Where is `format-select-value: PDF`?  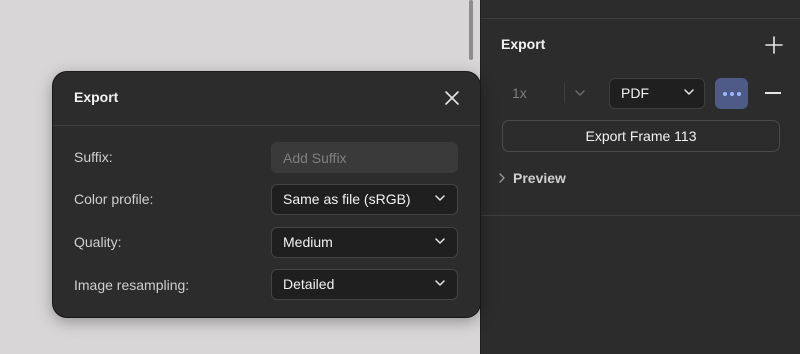 format-select-value: PDF is located at coordinates (635, 93).